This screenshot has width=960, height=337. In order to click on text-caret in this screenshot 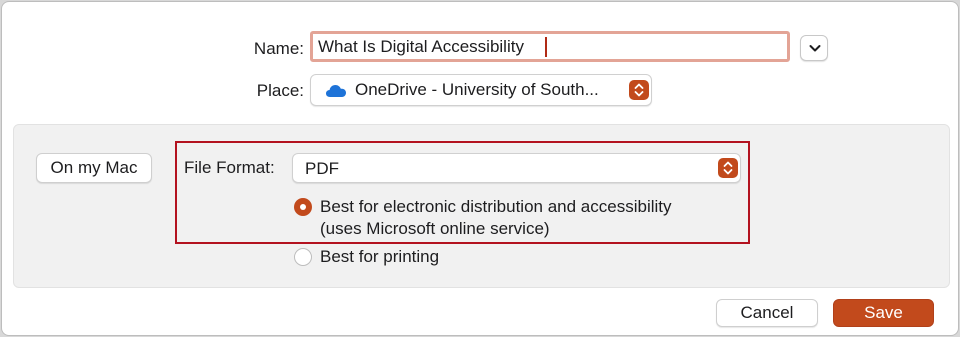, I will do `click(546, 47)`.